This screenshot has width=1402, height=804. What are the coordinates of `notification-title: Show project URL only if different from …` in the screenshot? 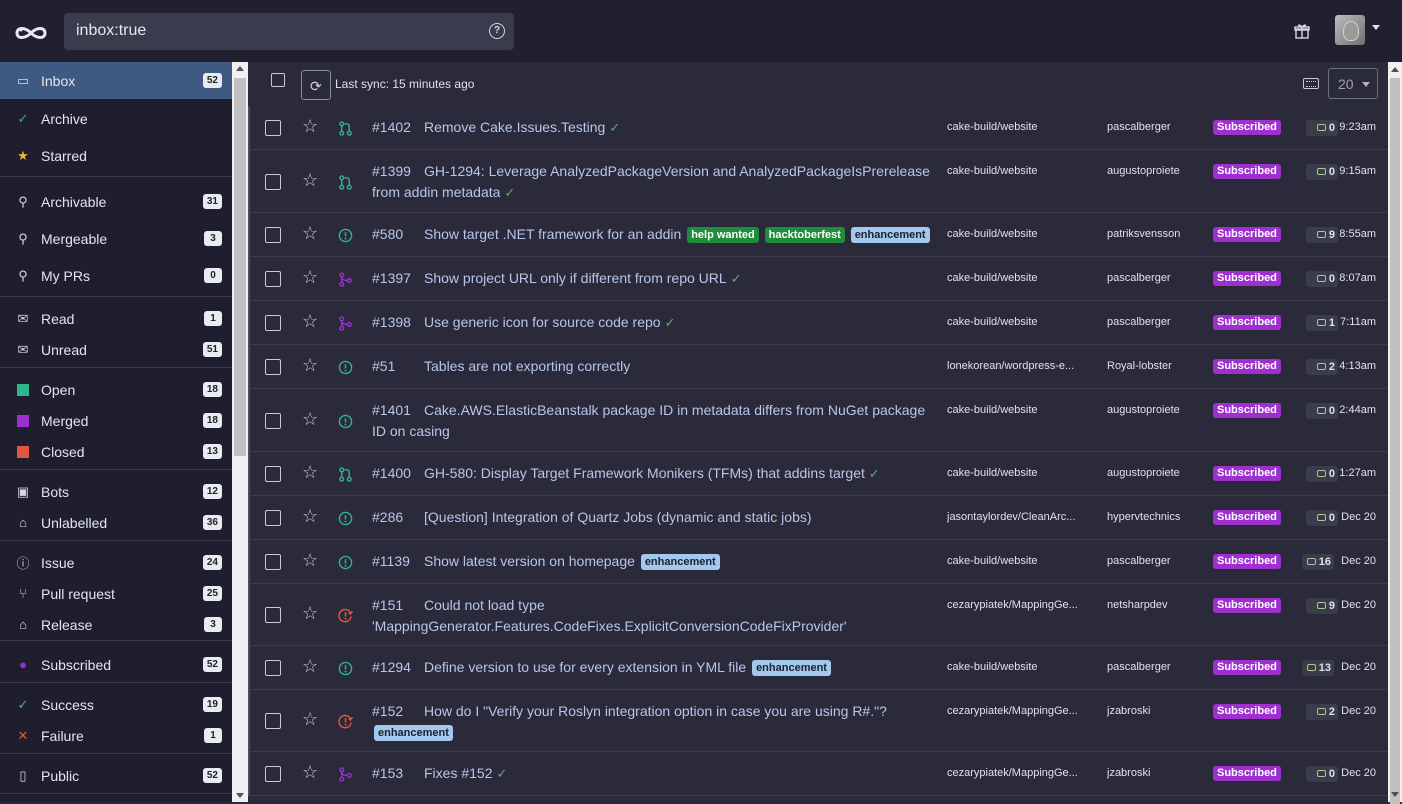 It's located at (575, 278).